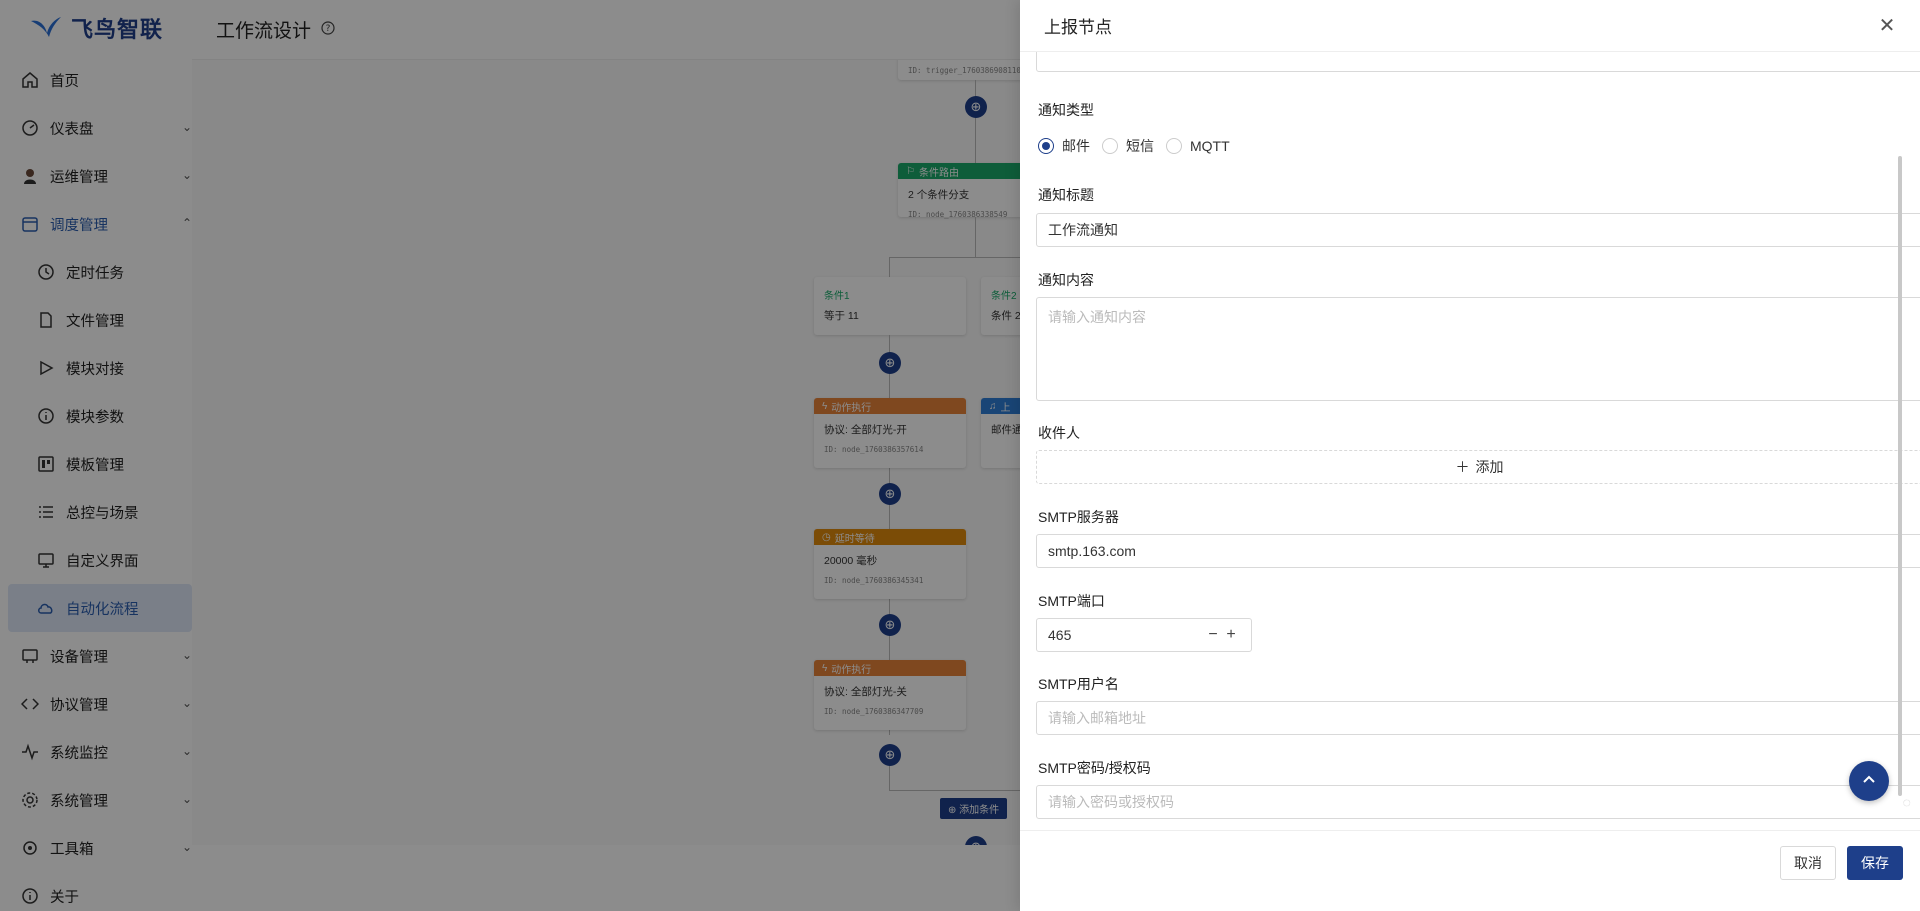 The height and width of the screenshot is (911, 1920). What do you see at coordinates (1064, 146) in the screenshot?
I see `radio-email: 邮件` at bounding box center [1064, 146].